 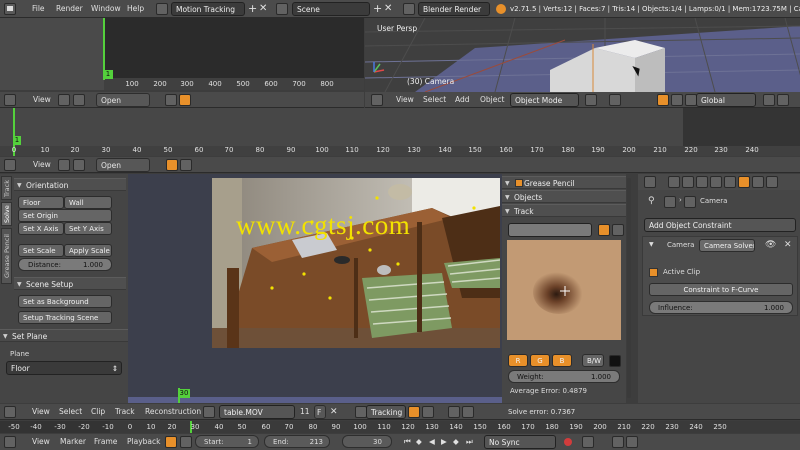 I want to click on channel-g-toggle: G, so click(x=540, y=360).